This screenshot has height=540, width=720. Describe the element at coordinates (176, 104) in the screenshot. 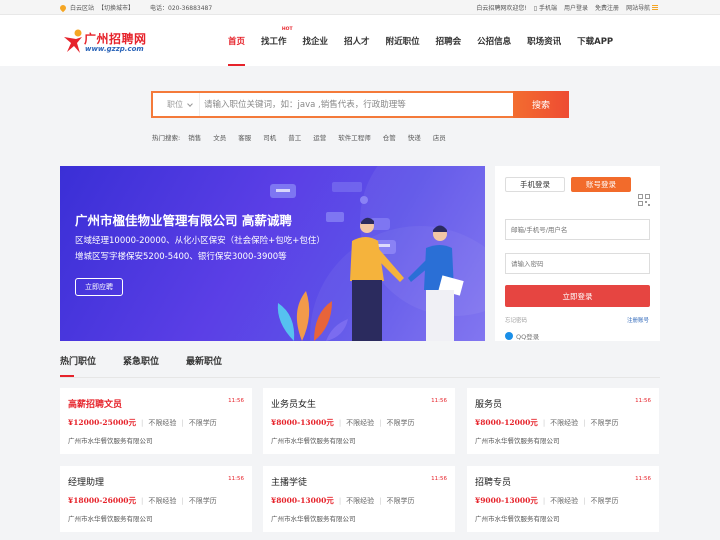

I see `search-category-select: 职位` at that location.